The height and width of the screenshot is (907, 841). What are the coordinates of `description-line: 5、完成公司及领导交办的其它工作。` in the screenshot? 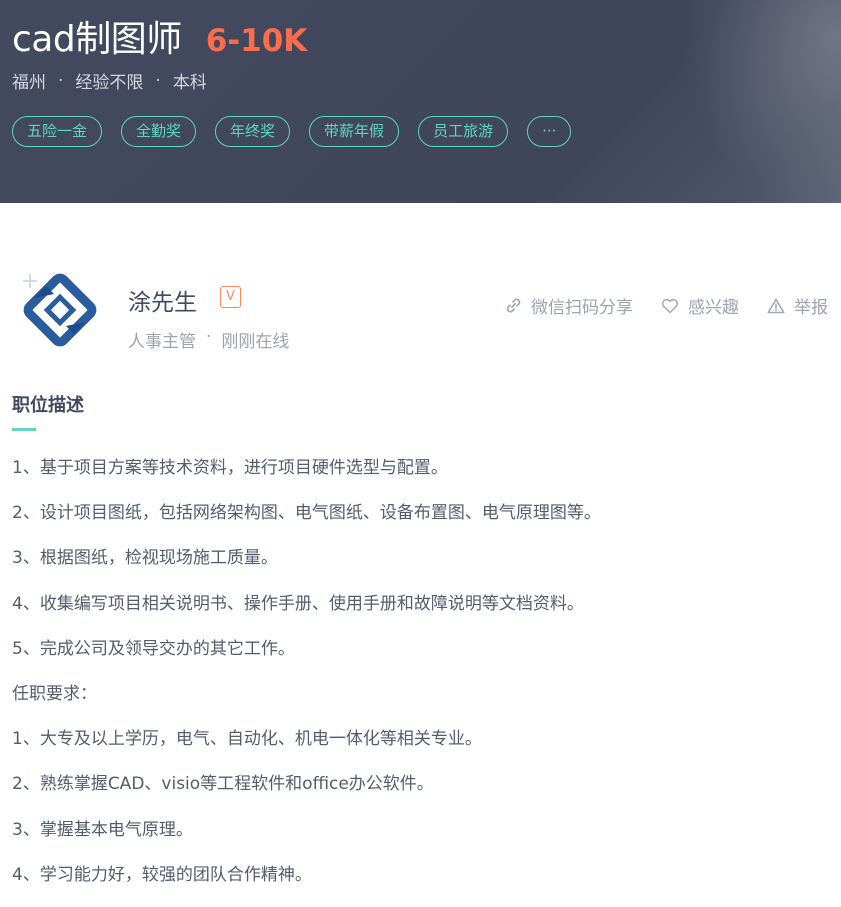 It's located at (153, 648).